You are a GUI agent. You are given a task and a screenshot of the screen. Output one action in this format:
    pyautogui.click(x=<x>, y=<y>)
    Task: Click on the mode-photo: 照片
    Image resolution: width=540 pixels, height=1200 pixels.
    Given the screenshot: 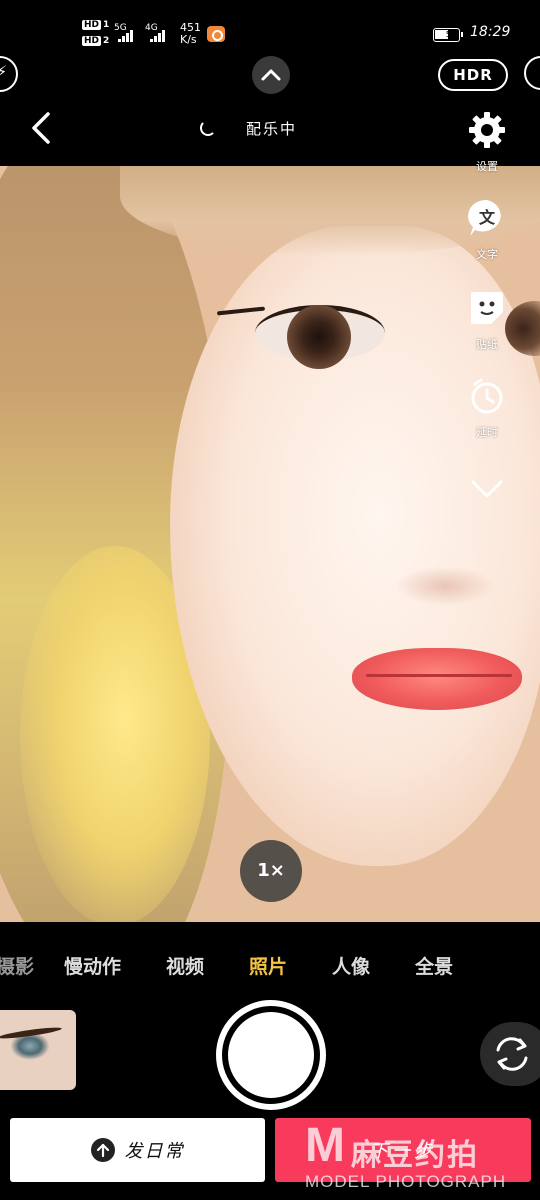 What is the action you would take?
    pyautogui.click(x=268, y=965)
    